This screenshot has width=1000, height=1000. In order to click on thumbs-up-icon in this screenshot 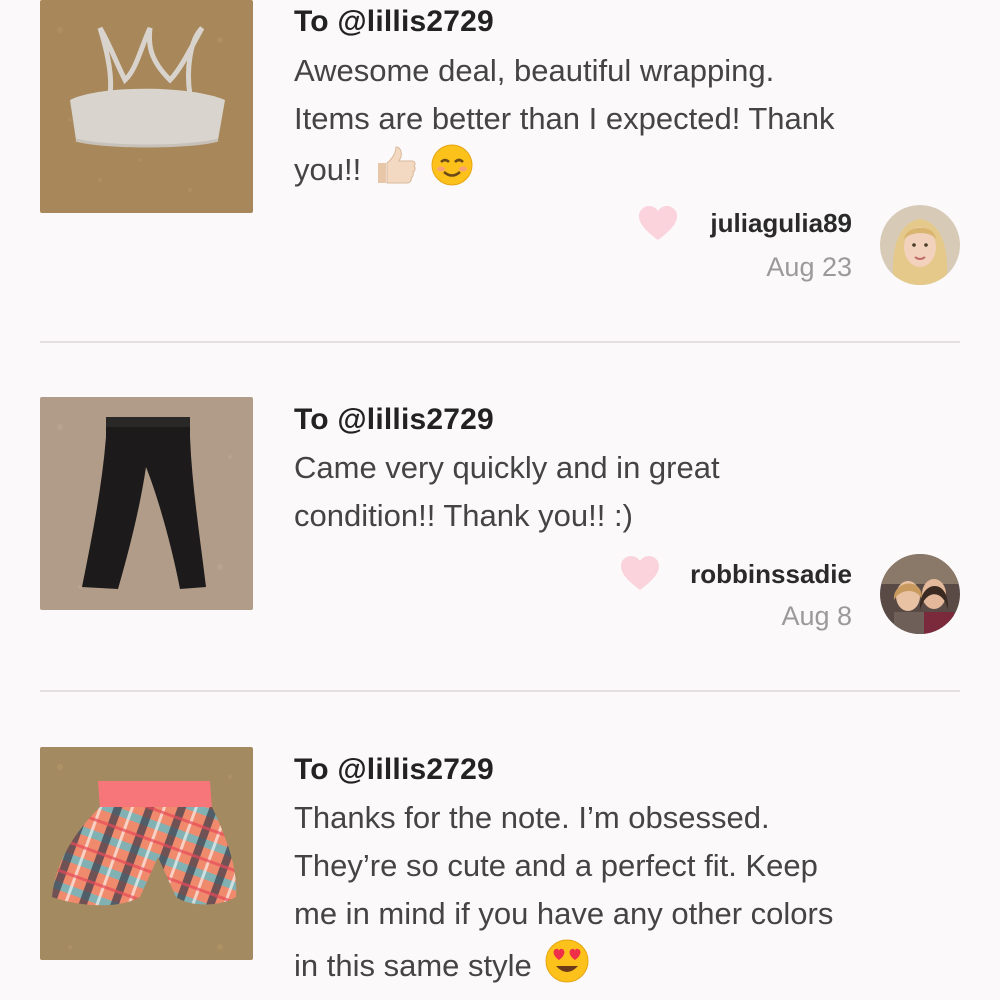, I will do `click(396, 172)`.